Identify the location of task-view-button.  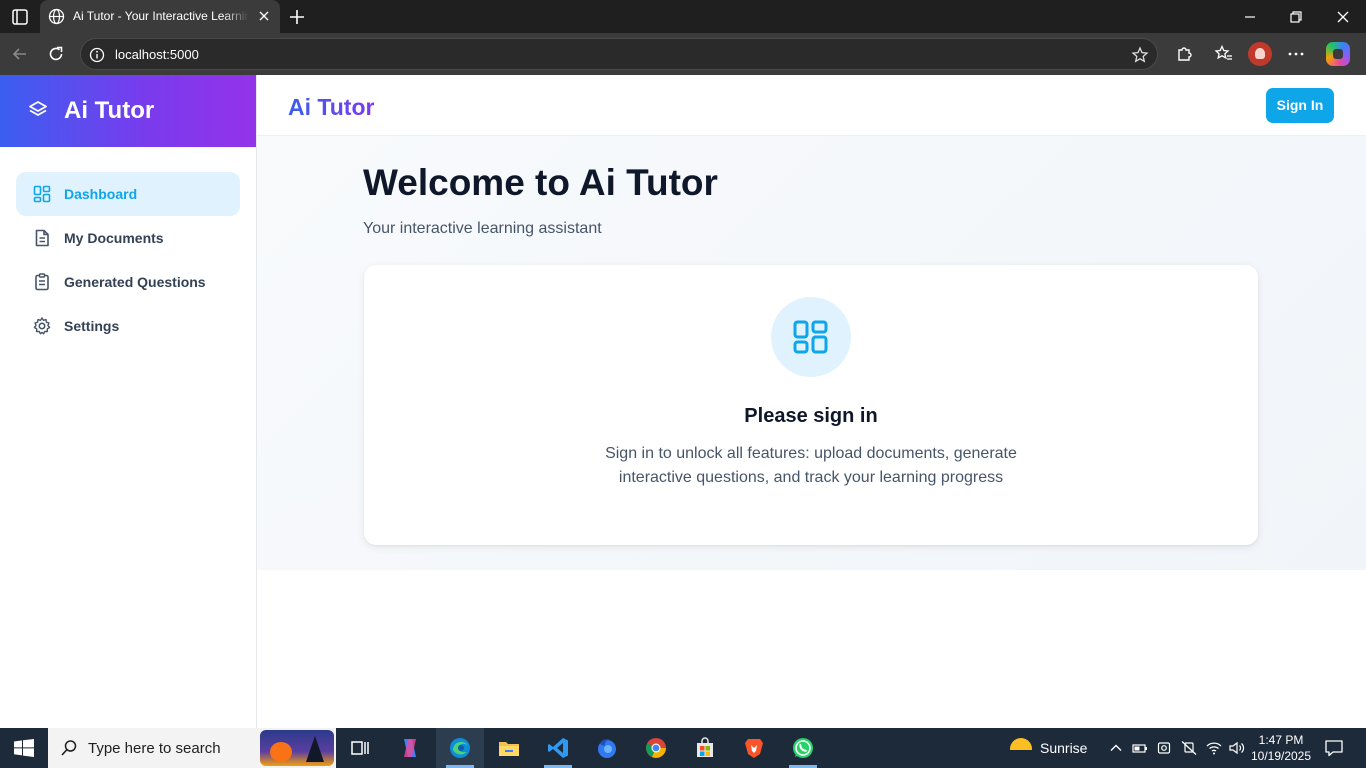
(360, 748).